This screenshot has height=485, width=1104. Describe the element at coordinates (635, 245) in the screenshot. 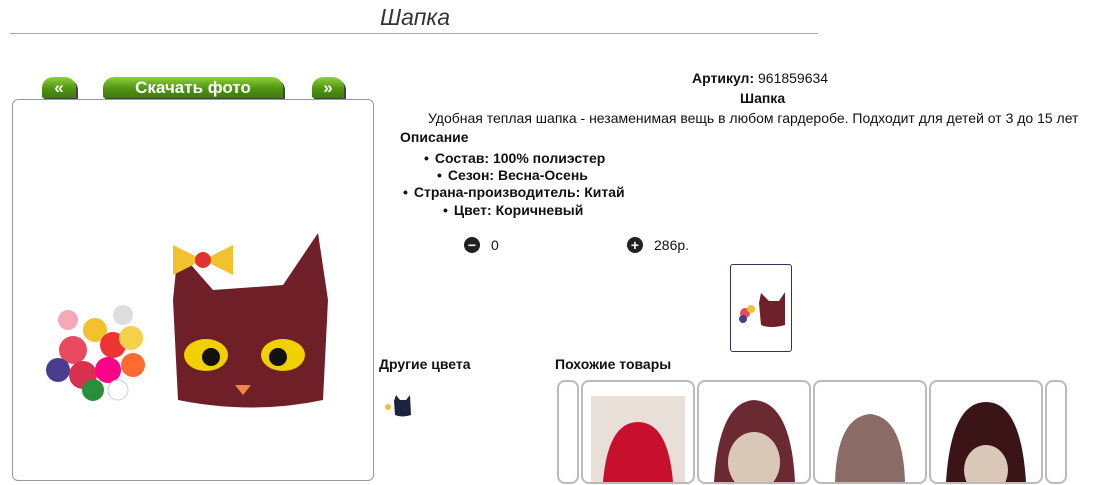

I see `plus-circle-icon: +` at that location.